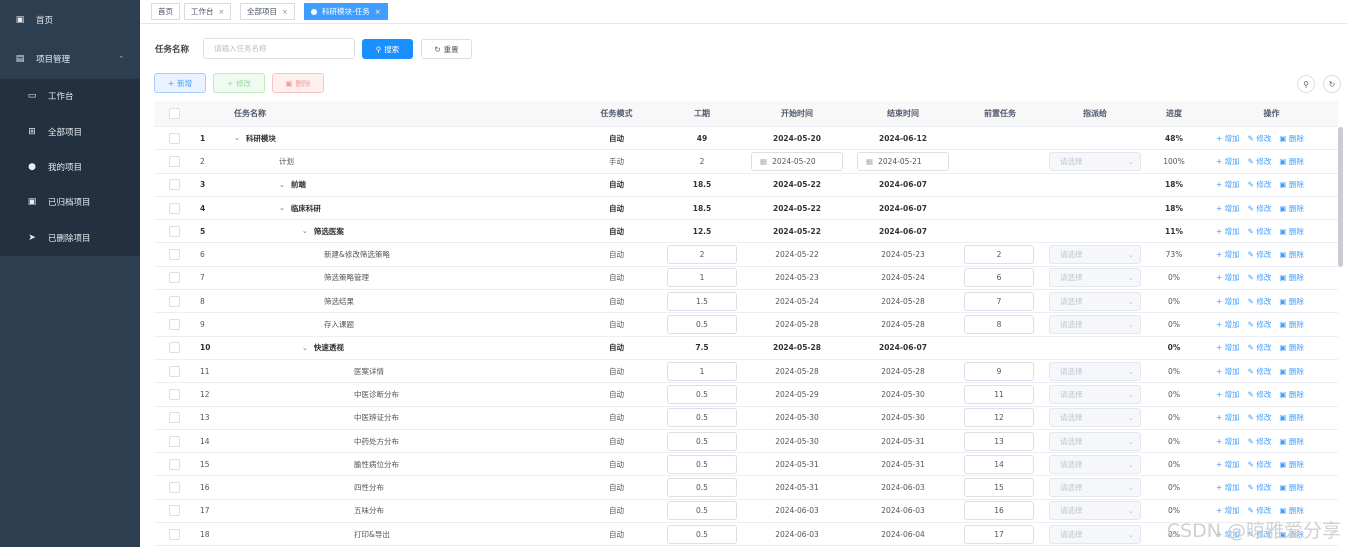 The image size is (1347, 547). What do you see at coordinates (70, 132) in the screenshot?
I see `sidebar-item-all-projects: ⊞ 全部项目` at bounding box center [70, 132].